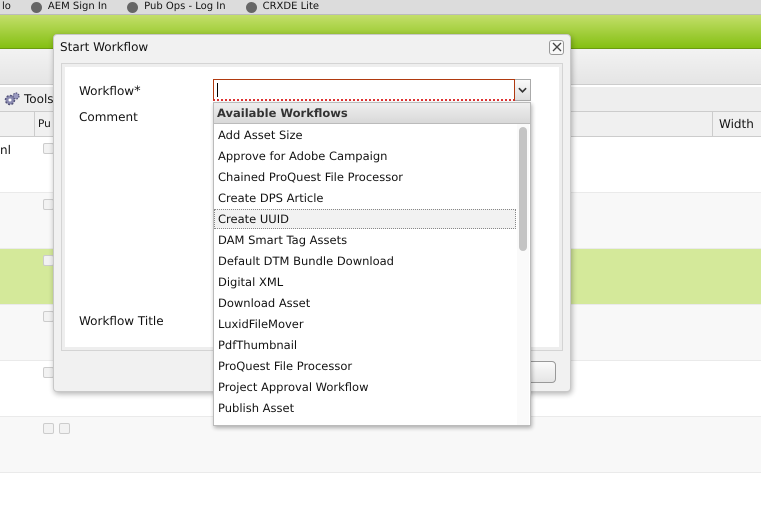  Describe the element at coordinates (365, 282) in the screenshot. I see `list-item: Digital XML` at that location.